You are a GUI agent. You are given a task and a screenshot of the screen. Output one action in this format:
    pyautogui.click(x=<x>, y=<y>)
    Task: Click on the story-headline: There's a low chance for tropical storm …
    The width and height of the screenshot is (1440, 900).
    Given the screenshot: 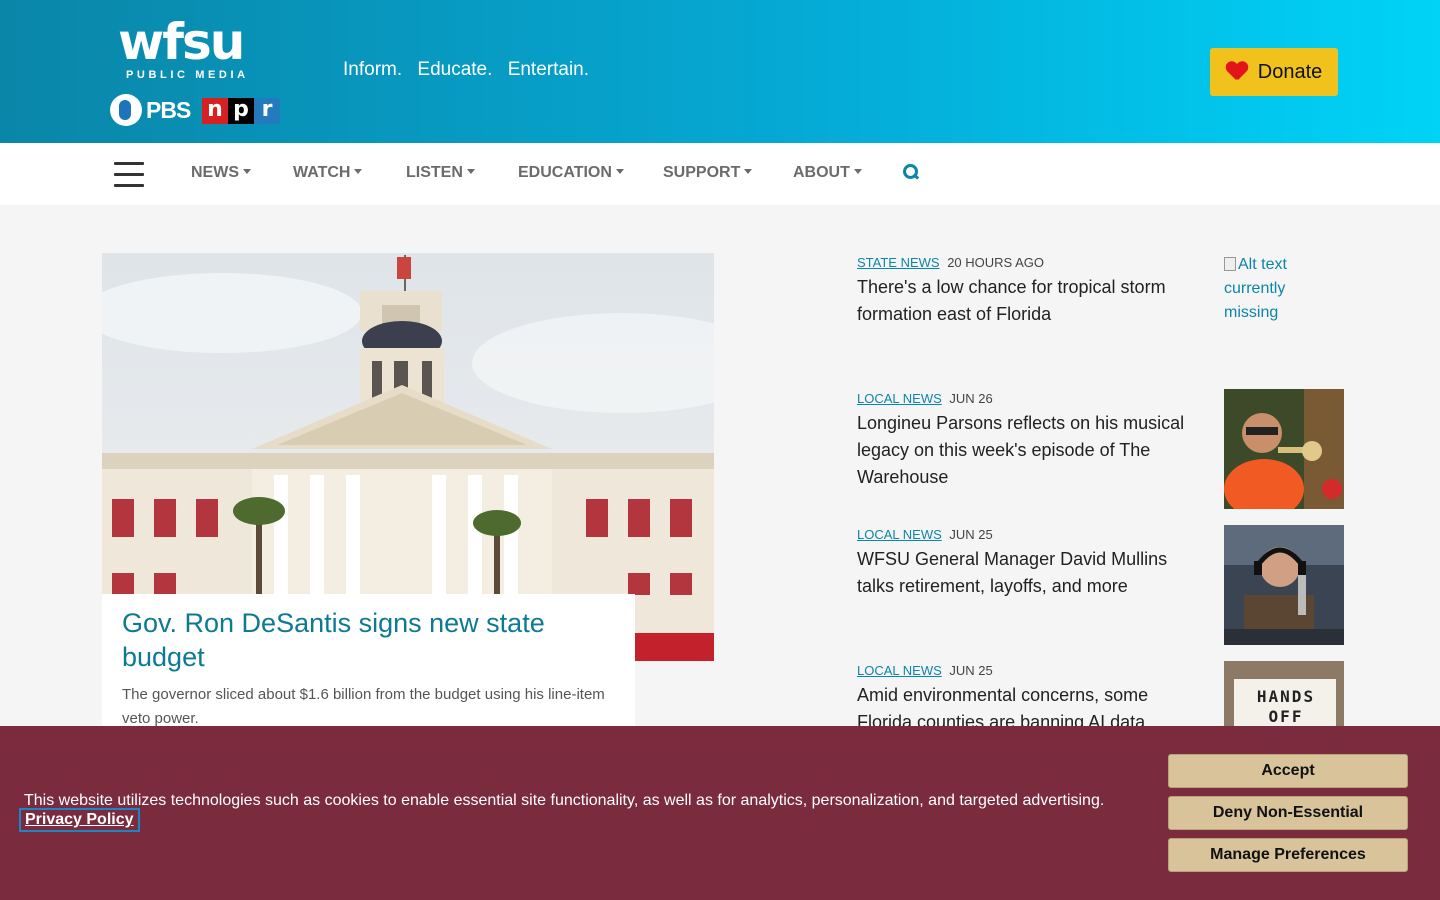 What is the action you would take?
    pyautogui.click(x=1029, y=301)
    